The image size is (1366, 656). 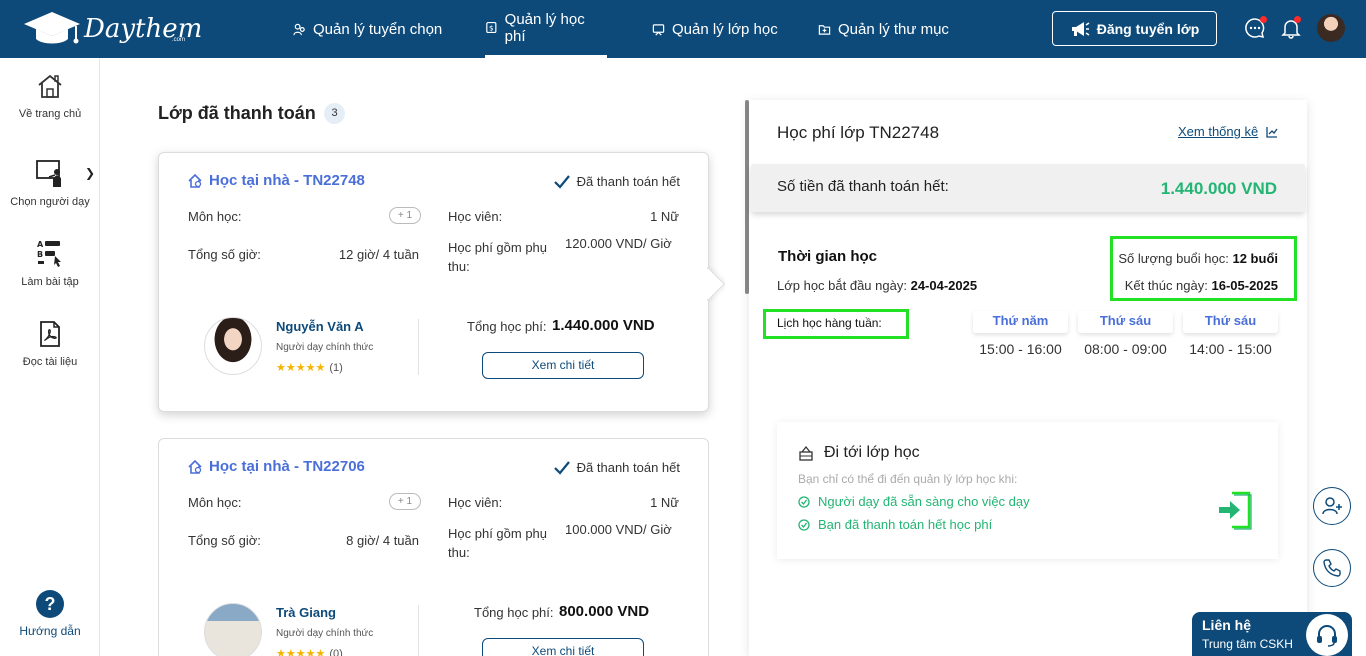 I want to click on brand-suffix: .com, so click(x=179, y=40).